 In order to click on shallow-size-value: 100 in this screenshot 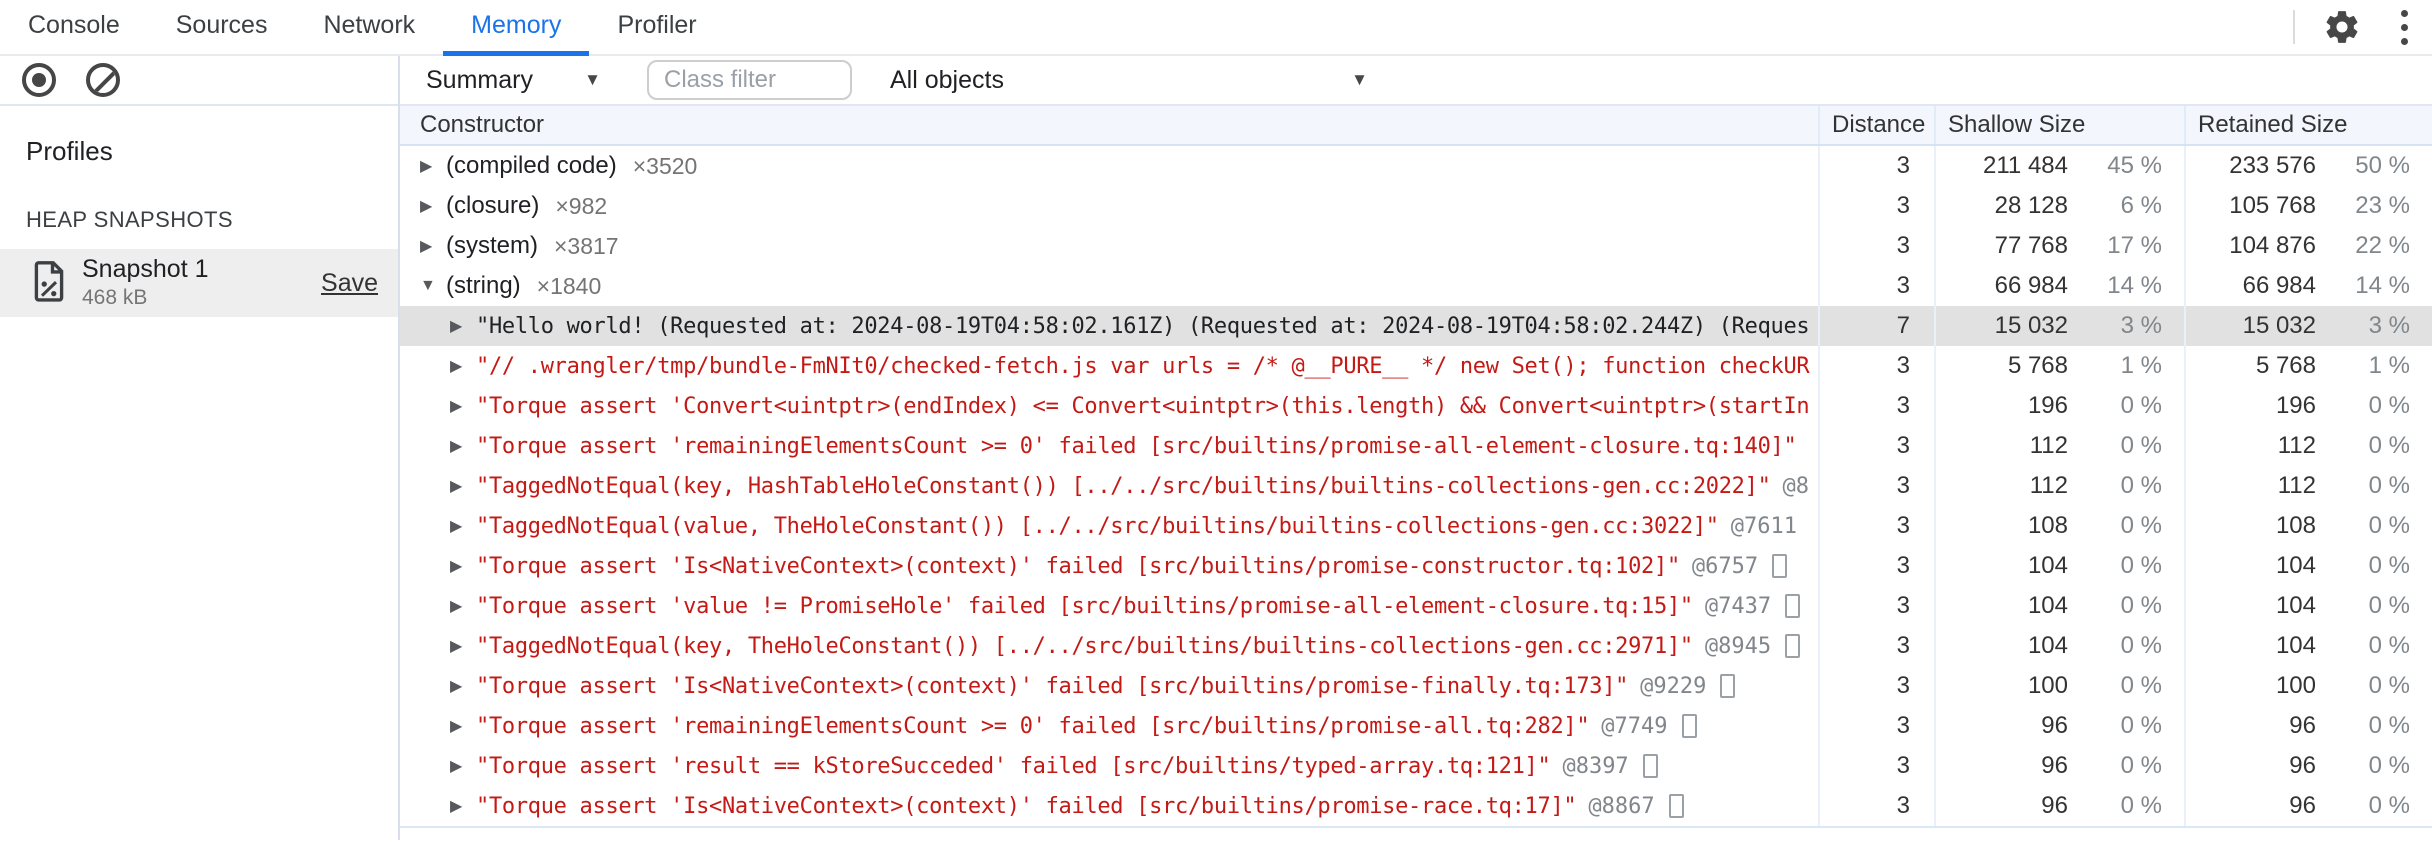, I will do `click(2047, 685)`.